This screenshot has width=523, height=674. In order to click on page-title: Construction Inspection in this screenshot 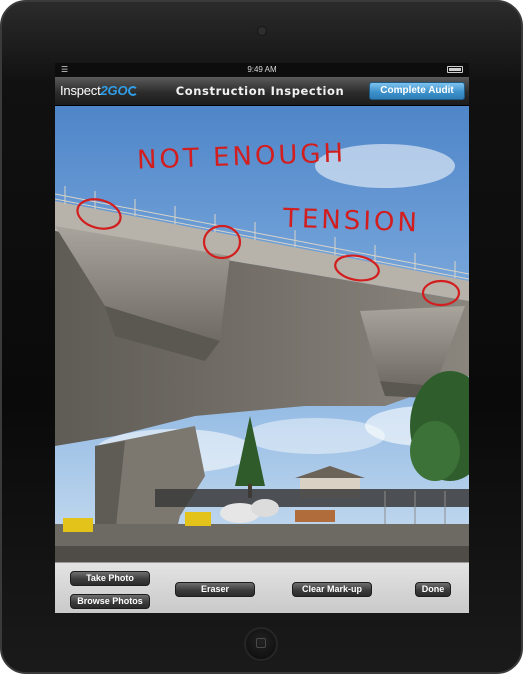, I will do `click(260, 91)`.